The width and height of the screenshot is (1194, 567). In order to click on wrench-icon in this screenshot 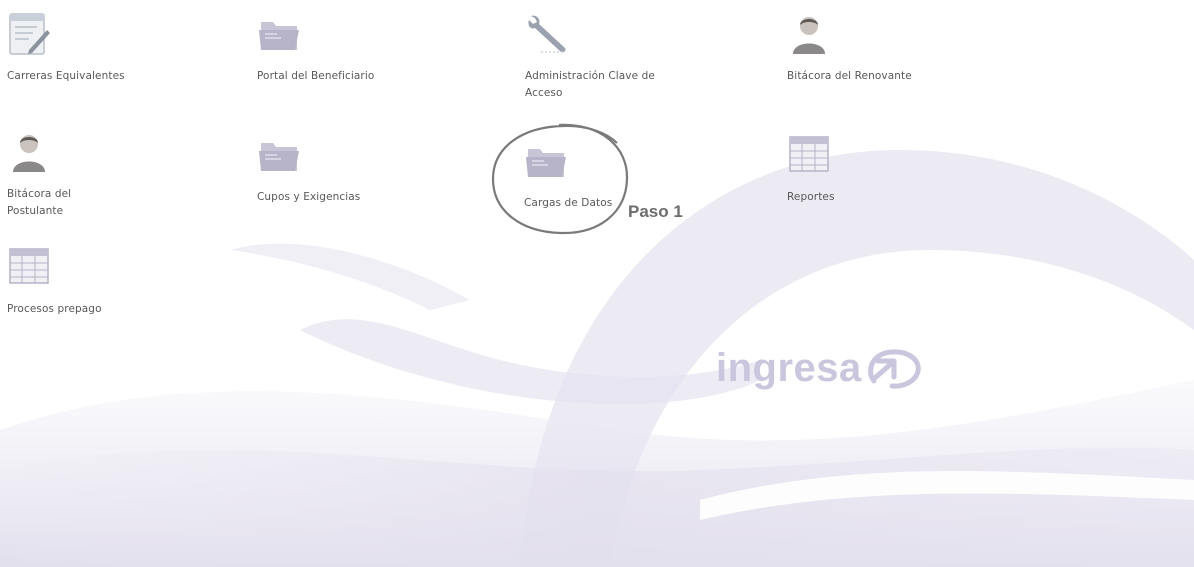, I will do `click(547, 34)`.